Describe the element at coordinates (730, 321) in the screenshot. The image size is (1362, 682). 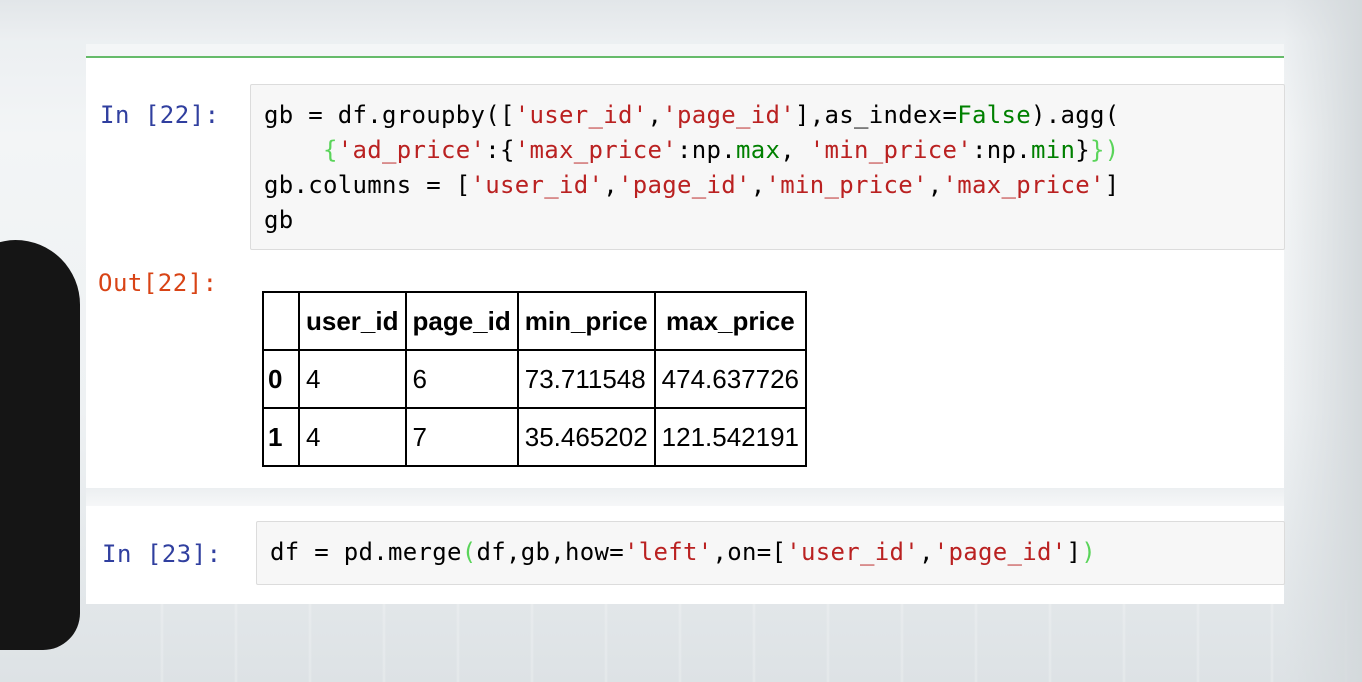
I see `table-header-max-price: max_price` at that location.